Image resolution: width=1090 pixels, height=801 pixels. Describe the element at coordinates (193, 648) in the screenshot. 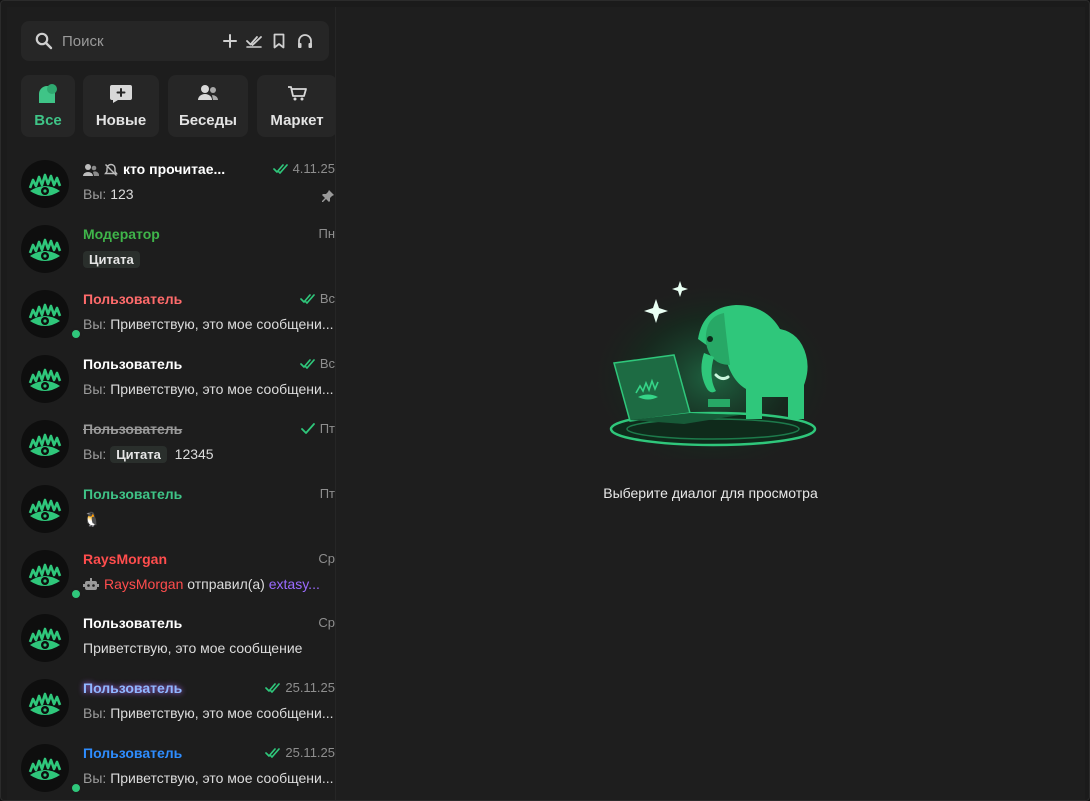

I see `chat-preview: Приветствую, это мое сообщение` at that location.